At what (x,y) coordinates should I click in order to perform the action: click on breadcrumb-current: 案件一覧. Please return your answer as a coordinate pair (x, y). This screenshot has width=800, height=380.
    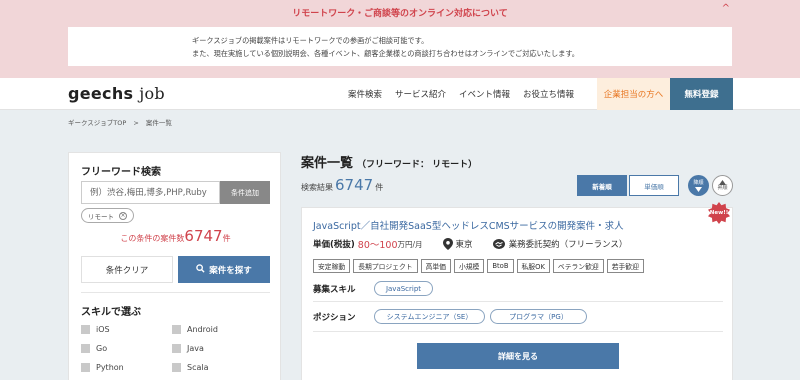
    Looking at the image, I should click on (158, 123).